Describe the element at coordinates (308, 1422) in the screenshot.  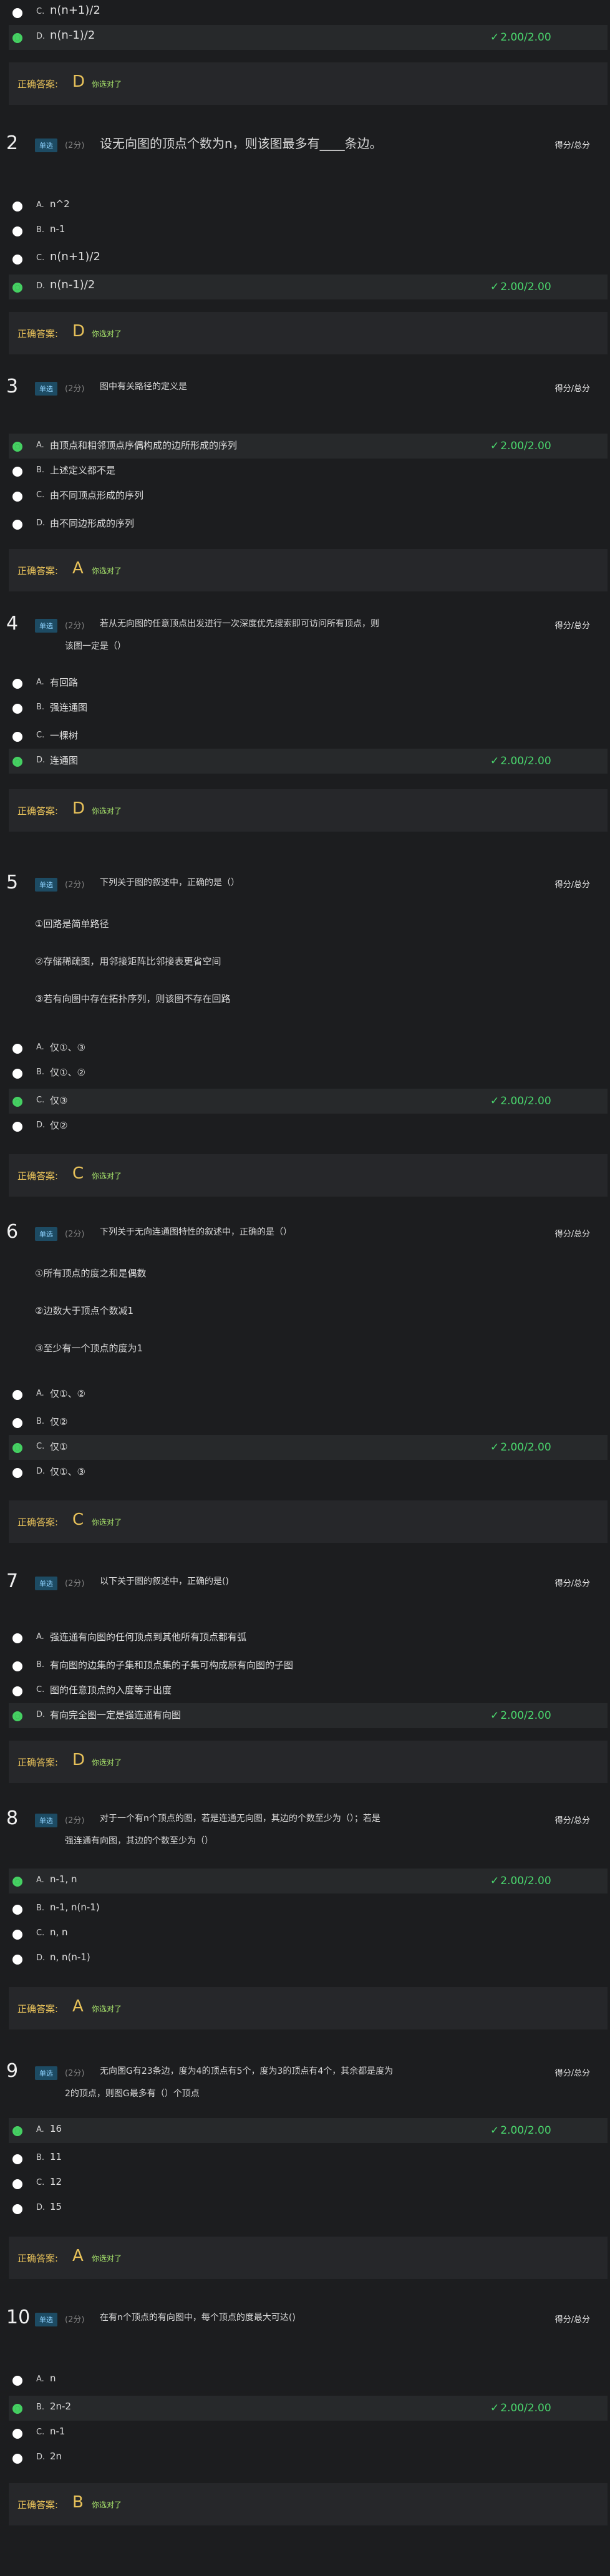
I see `answer-option: B. 仅②` at that location.